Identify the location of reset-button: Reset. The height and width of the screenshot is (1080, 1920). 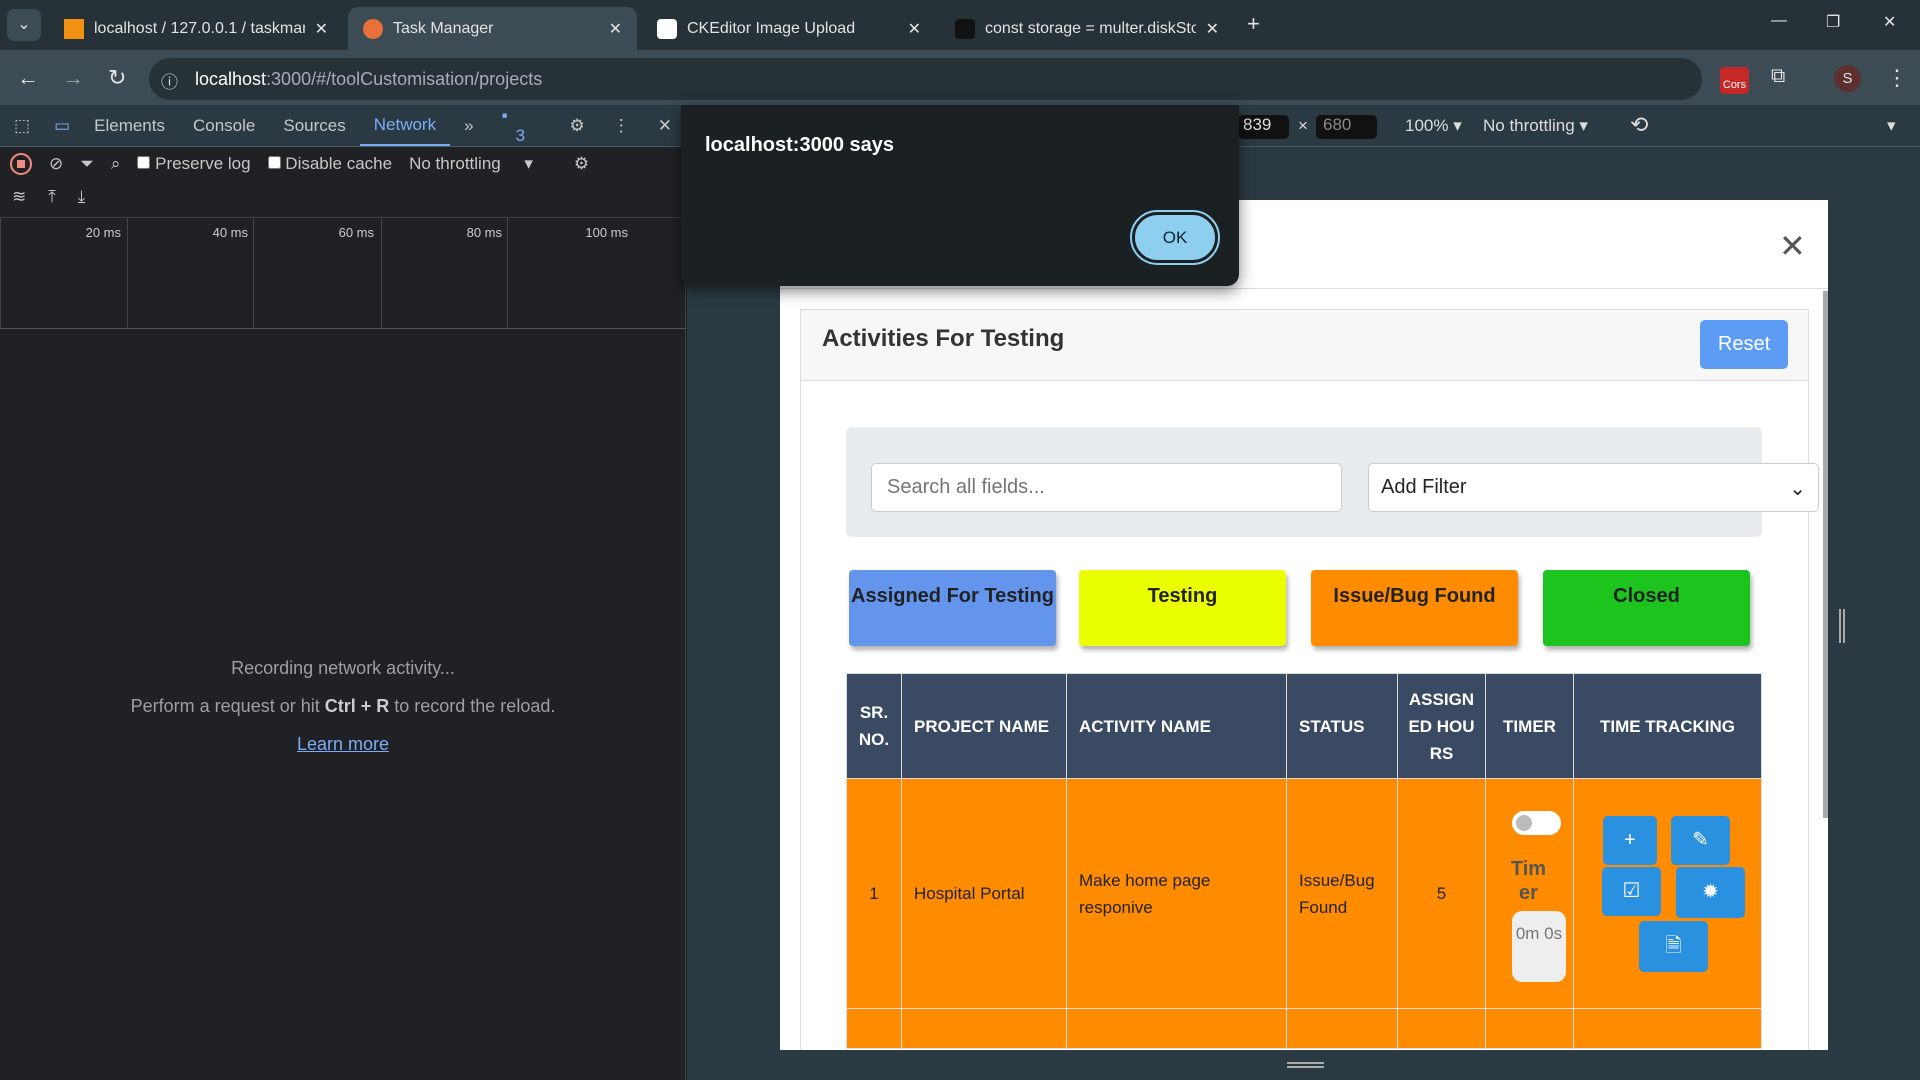
(1744, 344).